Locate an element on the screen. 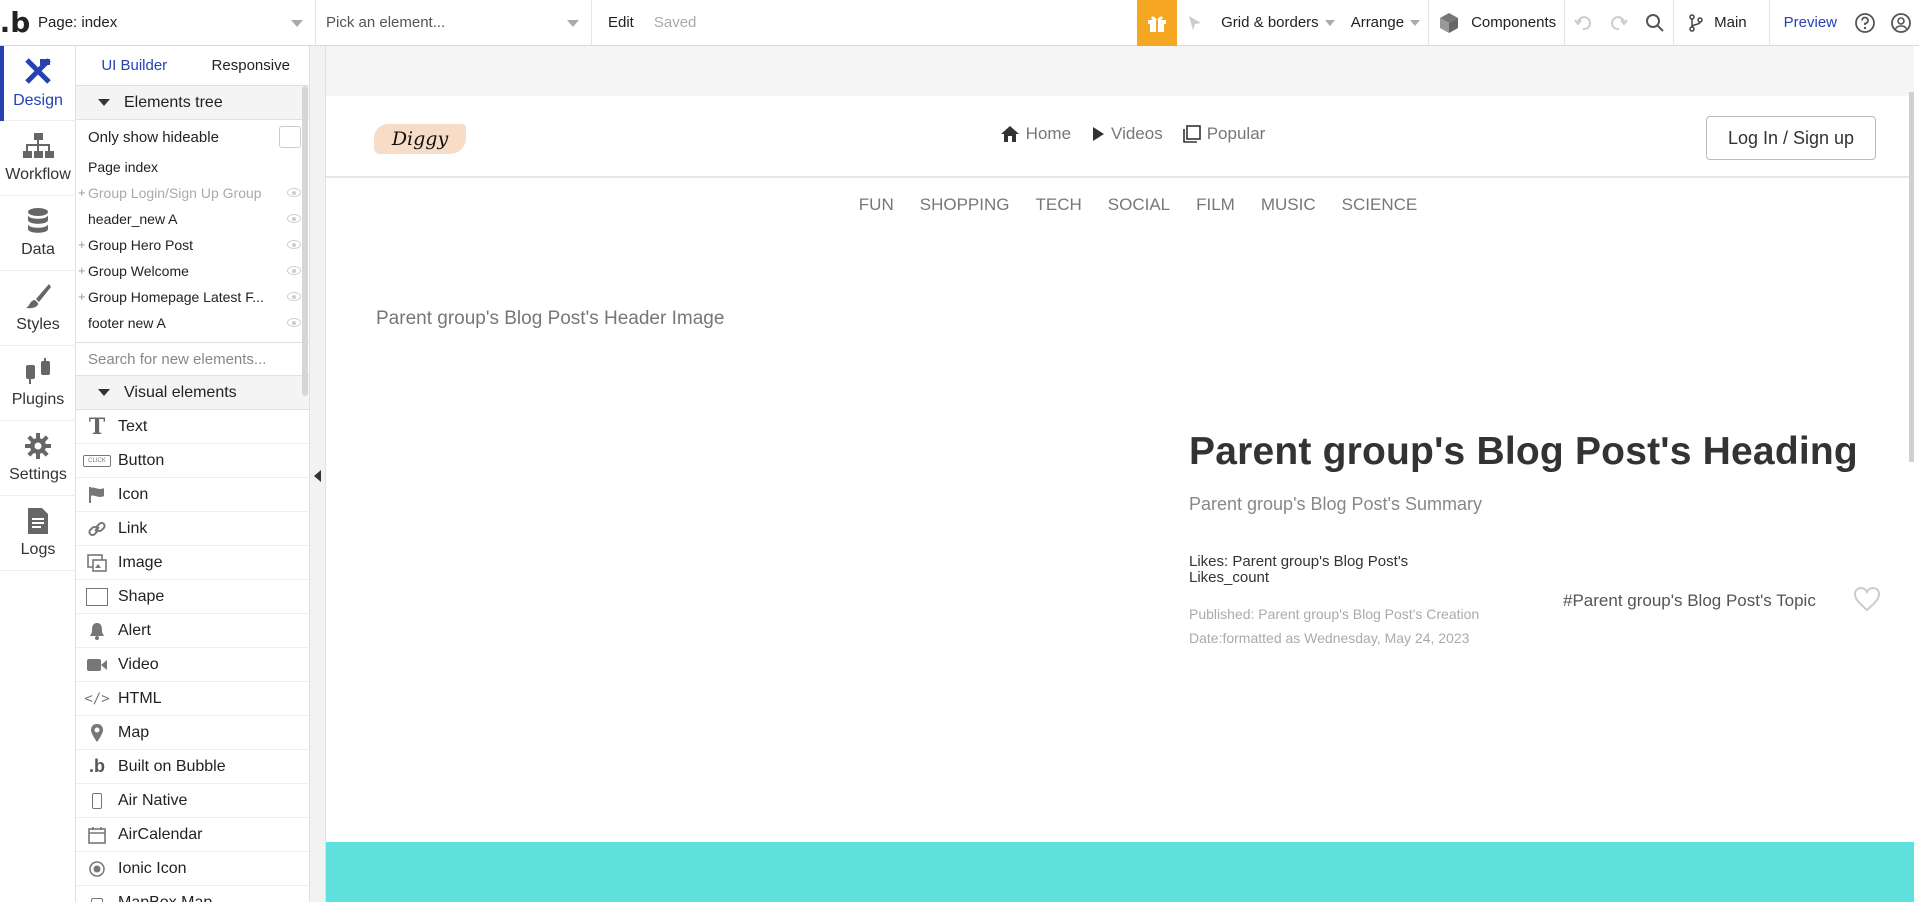  hero-topic: #Parent group's Blog Post's Topic is located at coordinates (1689, 601).